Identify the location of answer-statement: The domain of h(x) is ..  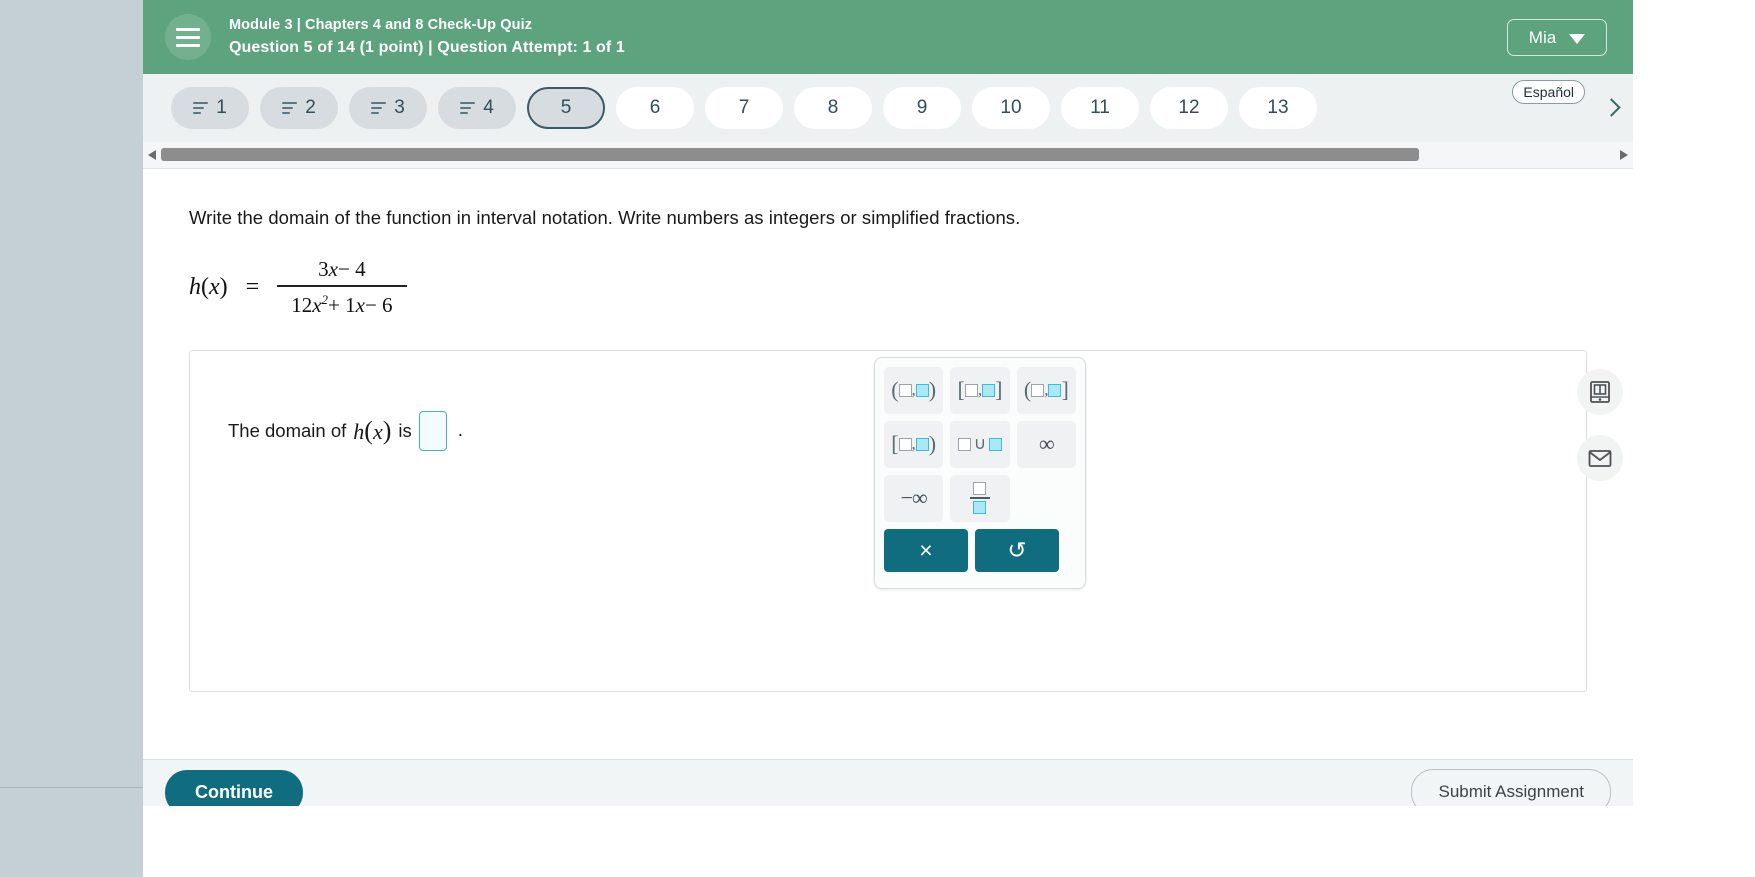
(346, 430).